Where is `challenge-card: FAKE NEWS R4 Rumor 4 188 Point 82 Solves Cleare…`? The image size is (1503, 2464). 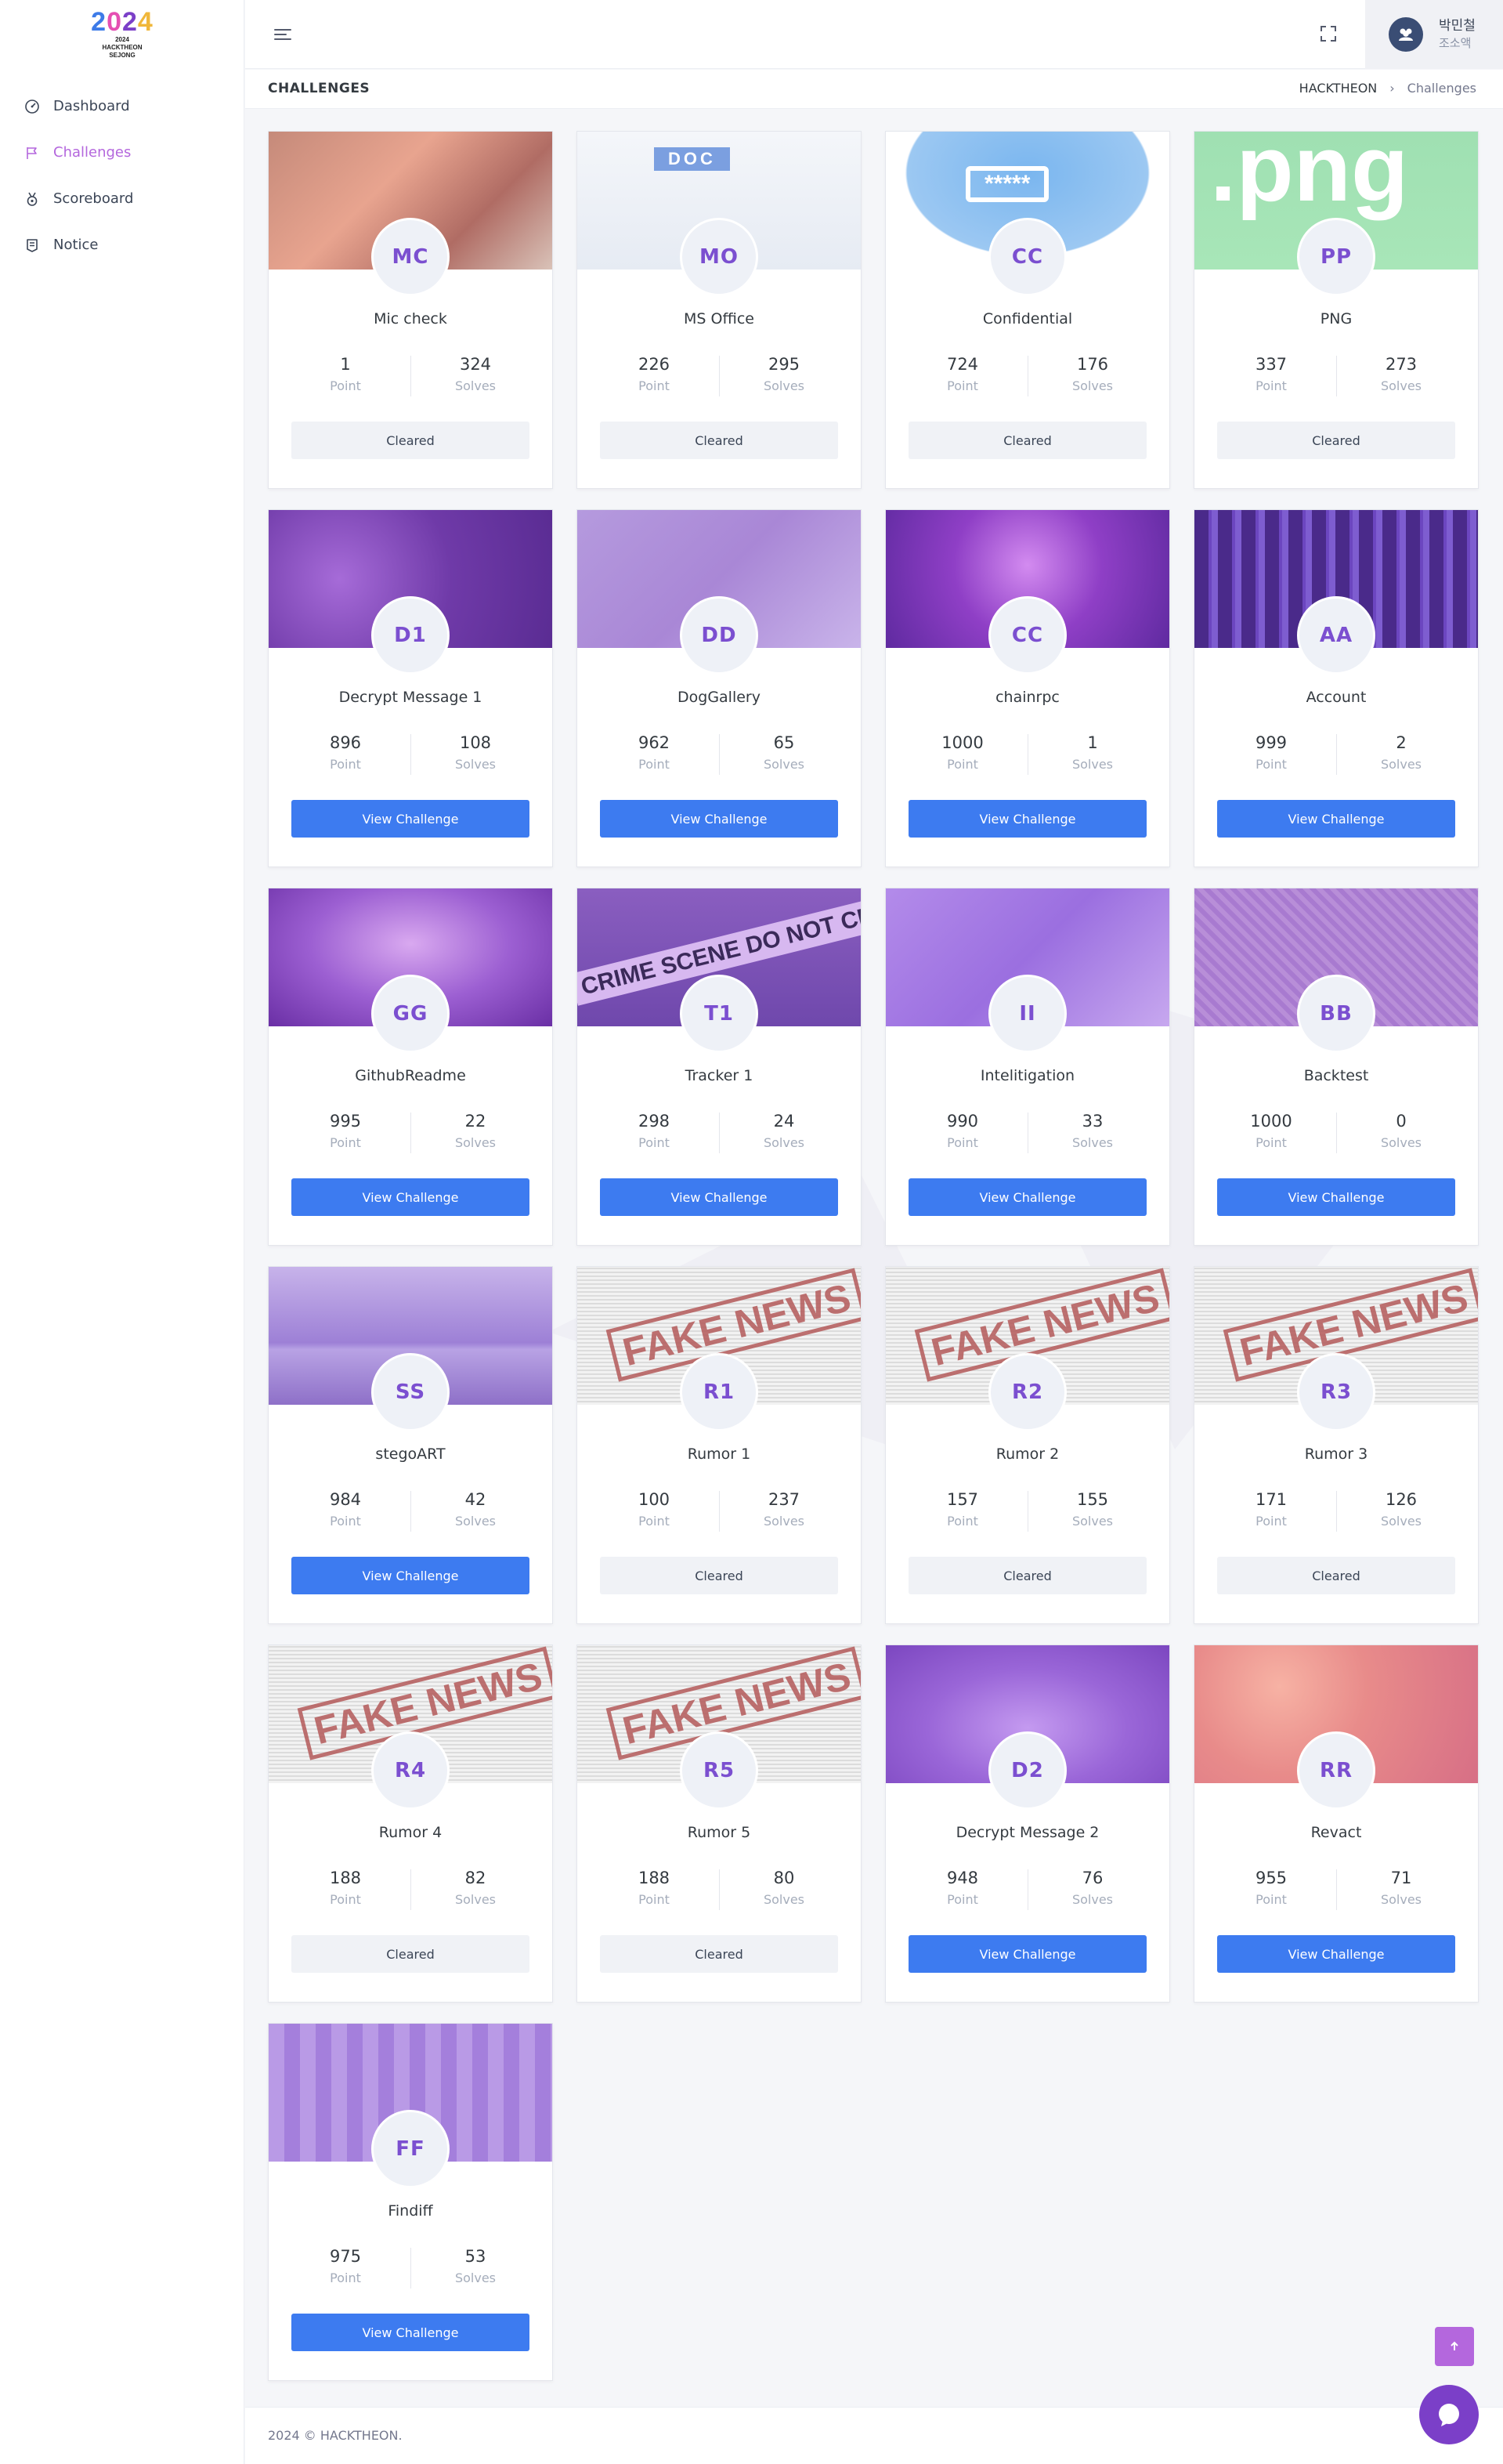 challenge-card: FAKE NEWS R4 Rumor 4 188 Point 82 Solves Cleare… is located at coordinates (410, 1823).